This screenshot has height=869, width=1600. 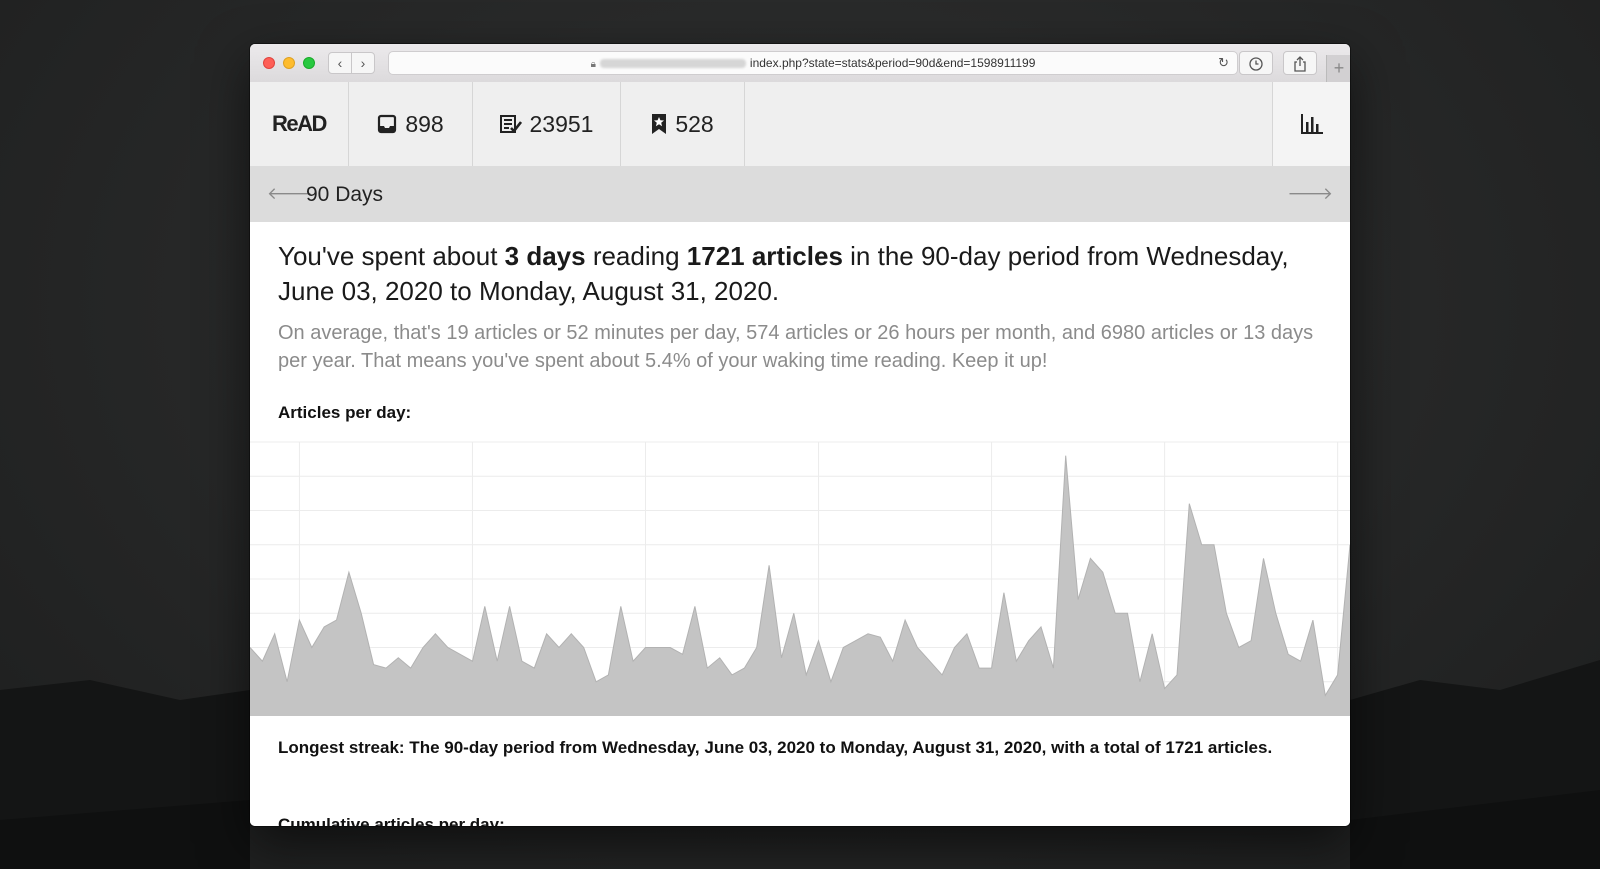 I want to click on clock-icon, so click(x=1256, y=63).